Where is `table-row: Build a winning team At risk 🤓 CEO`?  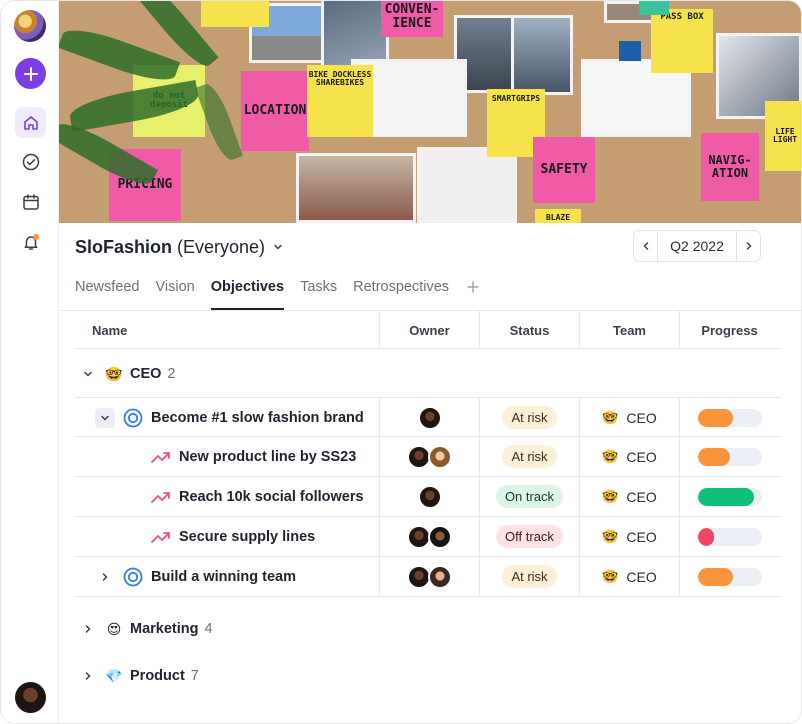 table-row: Build a winning team At risk 🤓 CEO is located at coordinates (428, 577).